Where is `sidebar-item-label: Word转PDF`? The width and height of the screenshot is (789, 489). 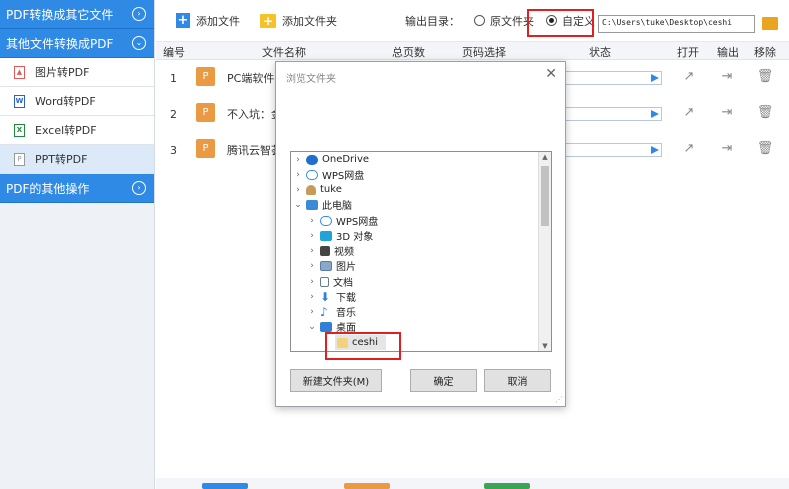 sidebar-item-label: Word转PDF is located at coordinates (65, 101).